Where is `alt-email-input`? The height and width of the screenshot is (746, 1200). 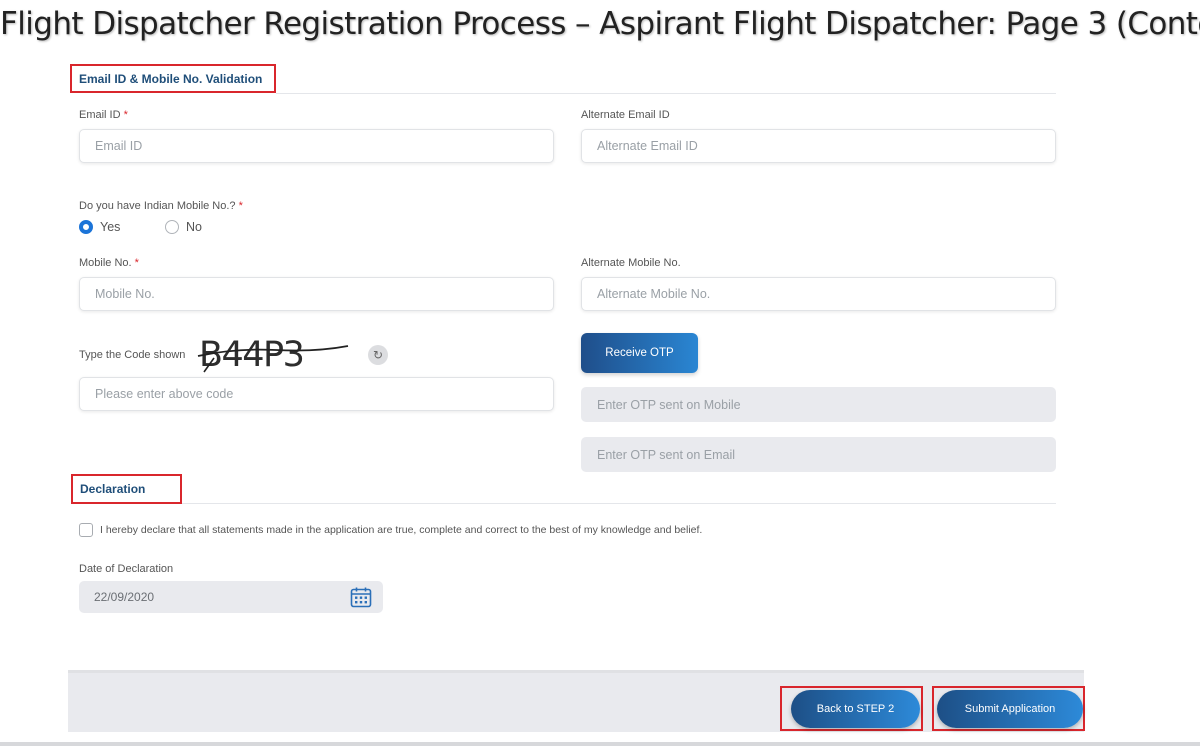 alt-email-input is located at coordinates (818, 146).